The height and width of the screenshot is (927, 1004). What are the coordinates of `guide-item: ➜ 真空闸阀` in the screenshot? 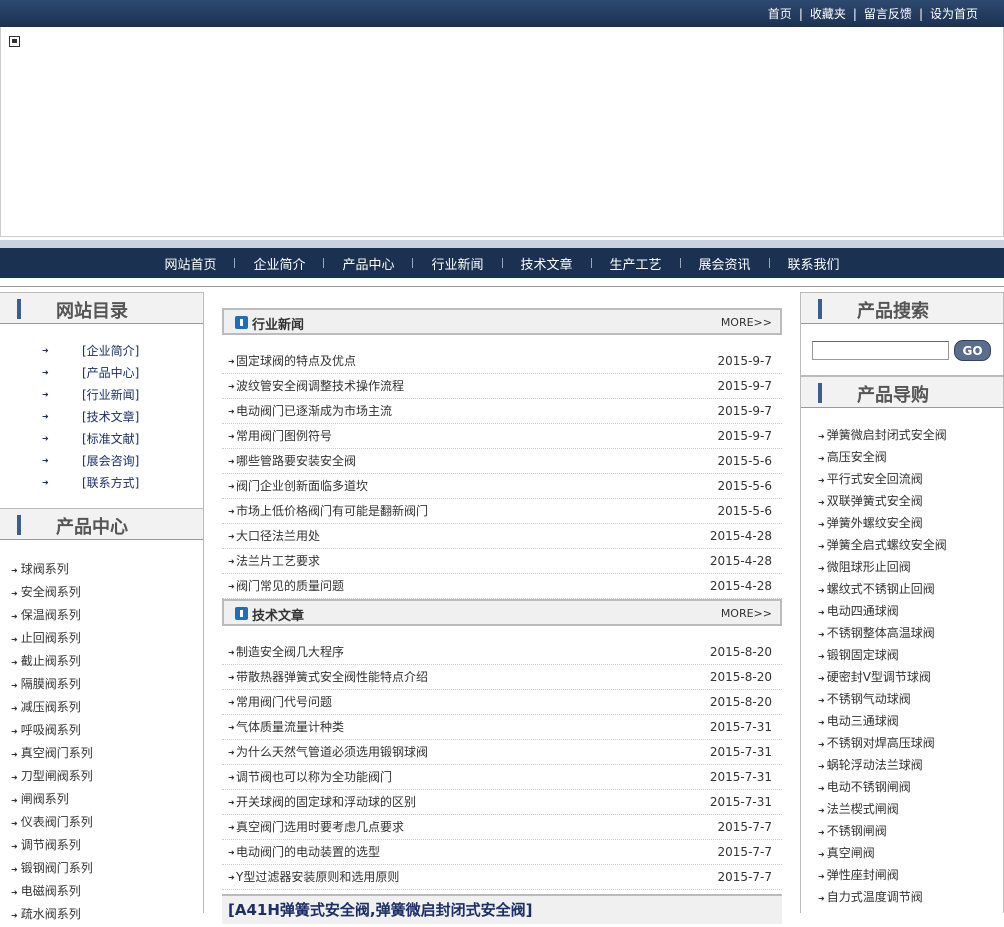 It's located at (902, 853).